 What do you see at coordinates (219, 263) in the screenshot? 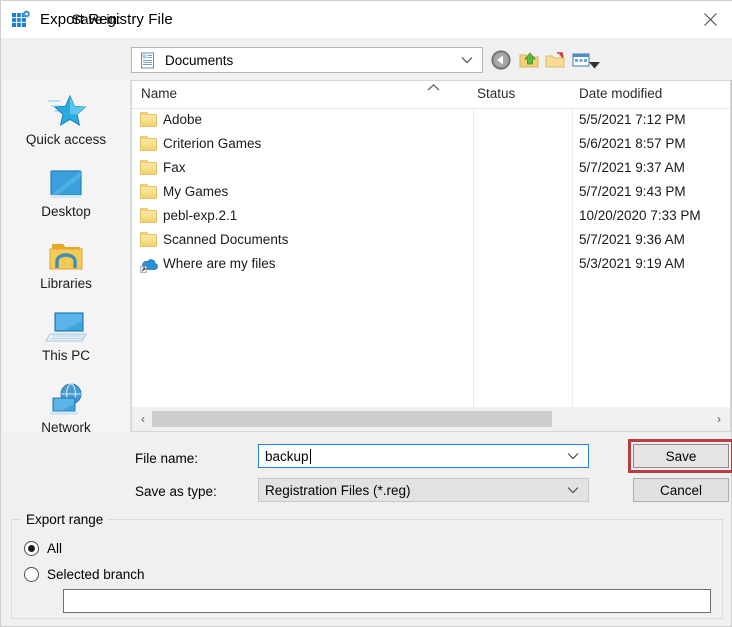
I see `file-name: Where are my files` at bounding box center [219, 263].